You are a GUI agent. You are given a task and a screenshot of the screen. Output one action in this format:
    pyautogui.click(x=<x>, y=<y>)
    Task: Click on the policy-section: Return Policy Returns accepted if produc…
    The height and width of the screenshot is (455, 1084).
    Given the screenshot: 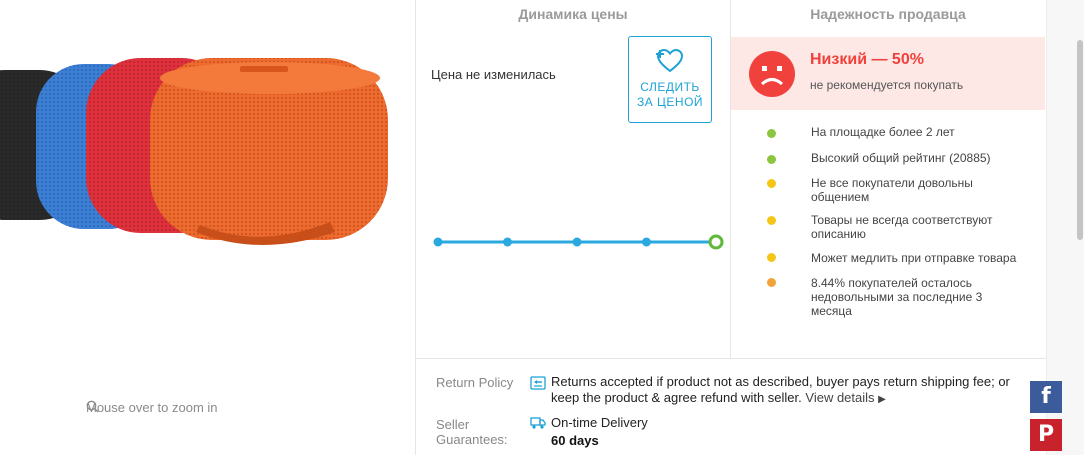 What is the action you would take?
    pyautogui.click(x=731, y=407)
    